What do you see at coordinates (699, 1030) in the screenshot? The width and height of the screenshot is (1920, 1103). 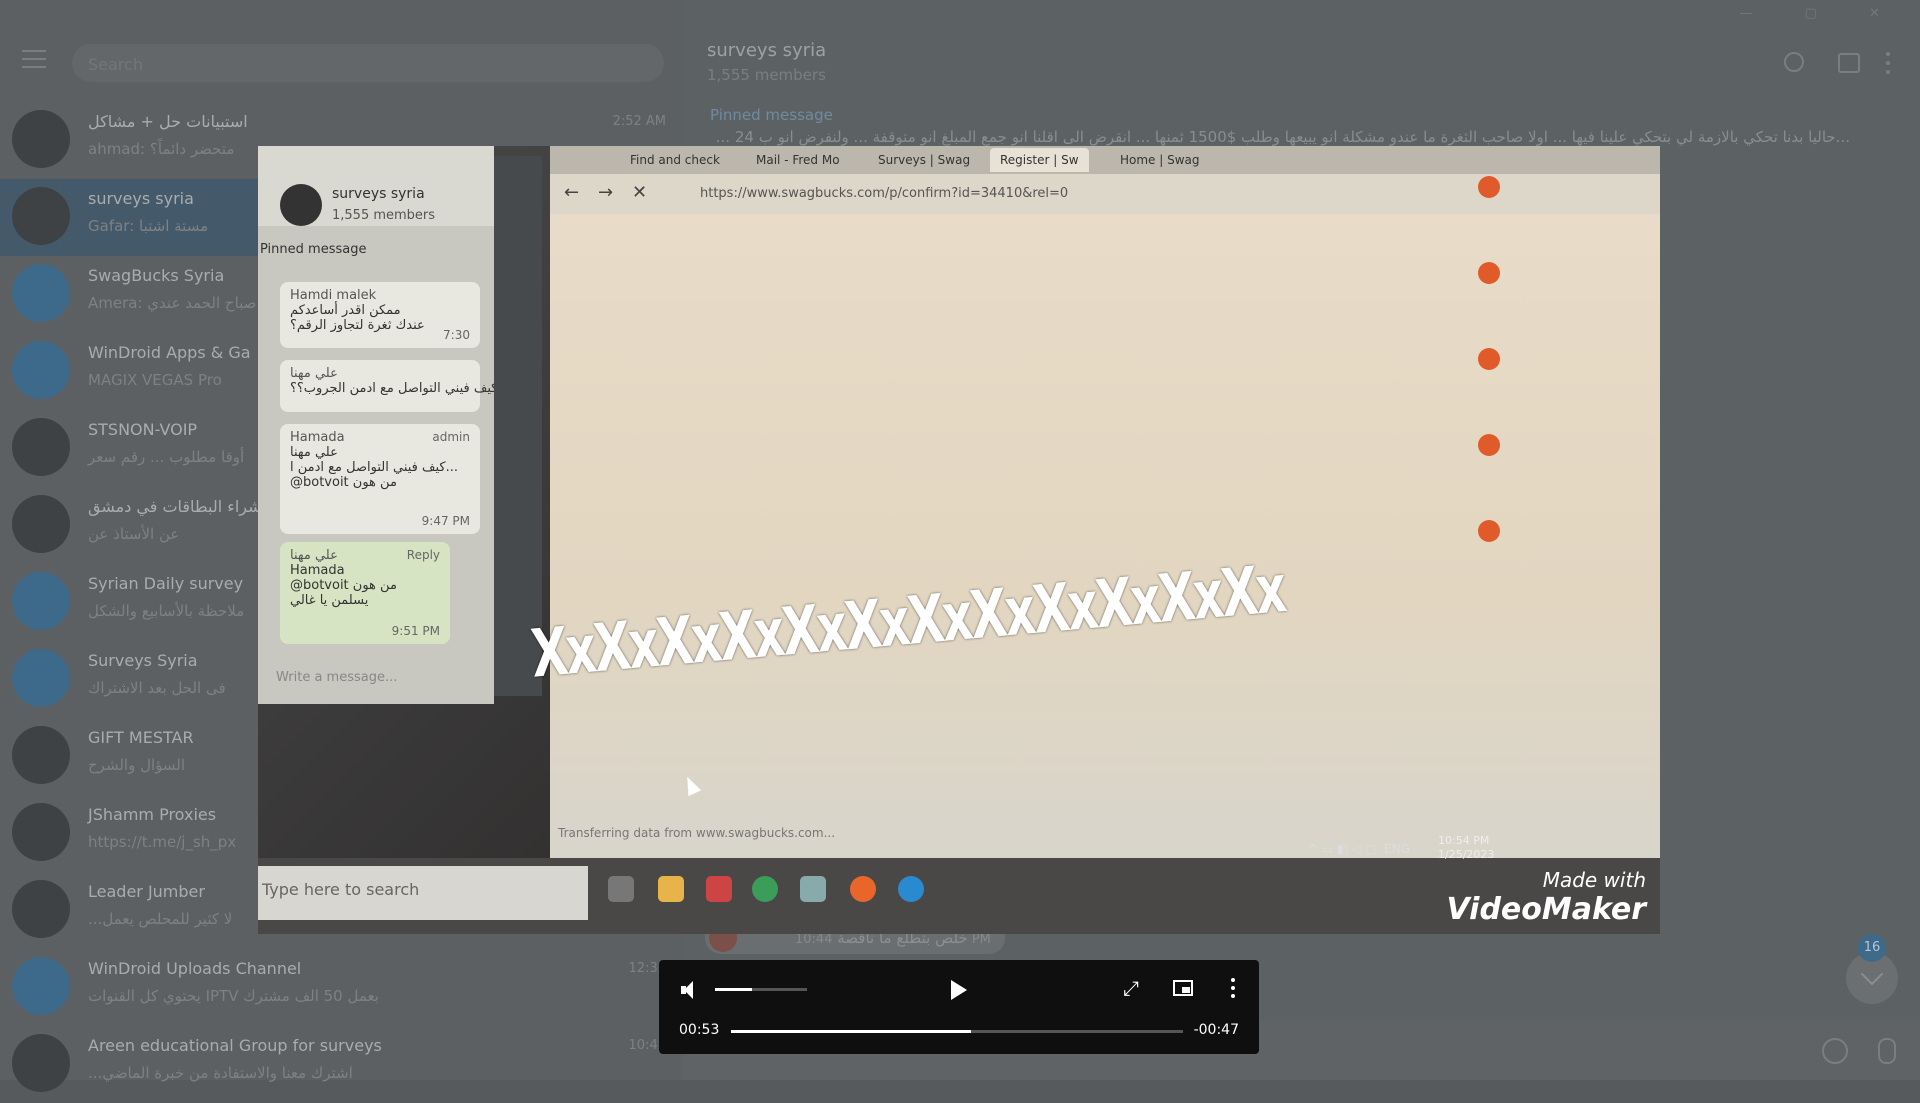 I see `current-time: 00:53` at bounding box center [699, 1030].